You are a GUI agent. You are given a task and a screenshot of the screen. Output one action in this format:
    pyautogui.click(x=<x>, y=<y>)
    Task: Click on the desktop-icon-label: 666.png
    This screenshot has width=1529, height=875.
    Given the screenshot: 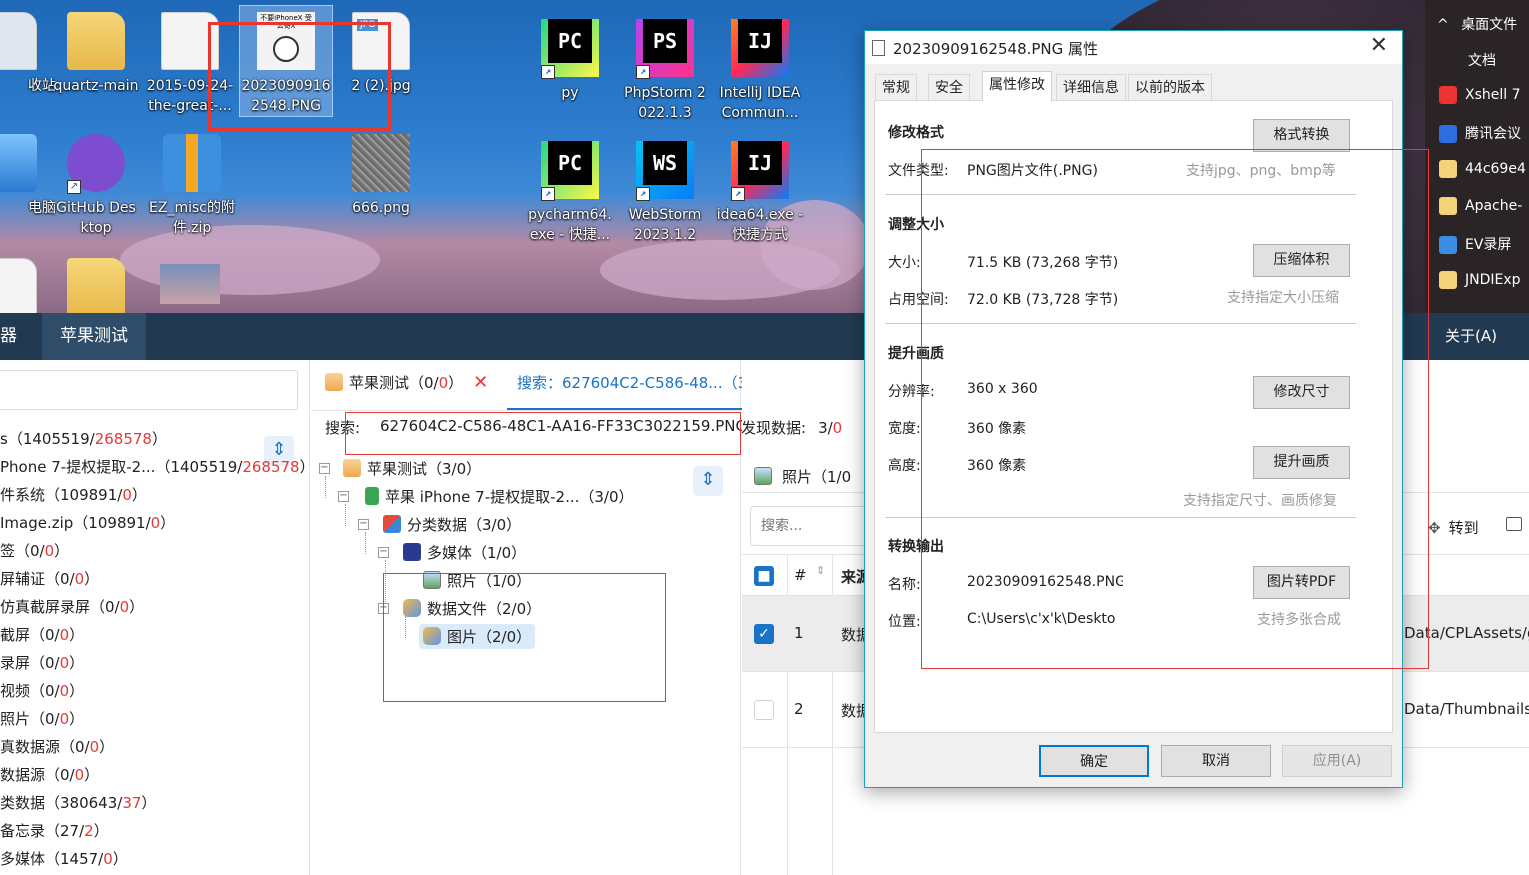 What is the action you would take?
    pyautogui.click(x=381, y=208)
    